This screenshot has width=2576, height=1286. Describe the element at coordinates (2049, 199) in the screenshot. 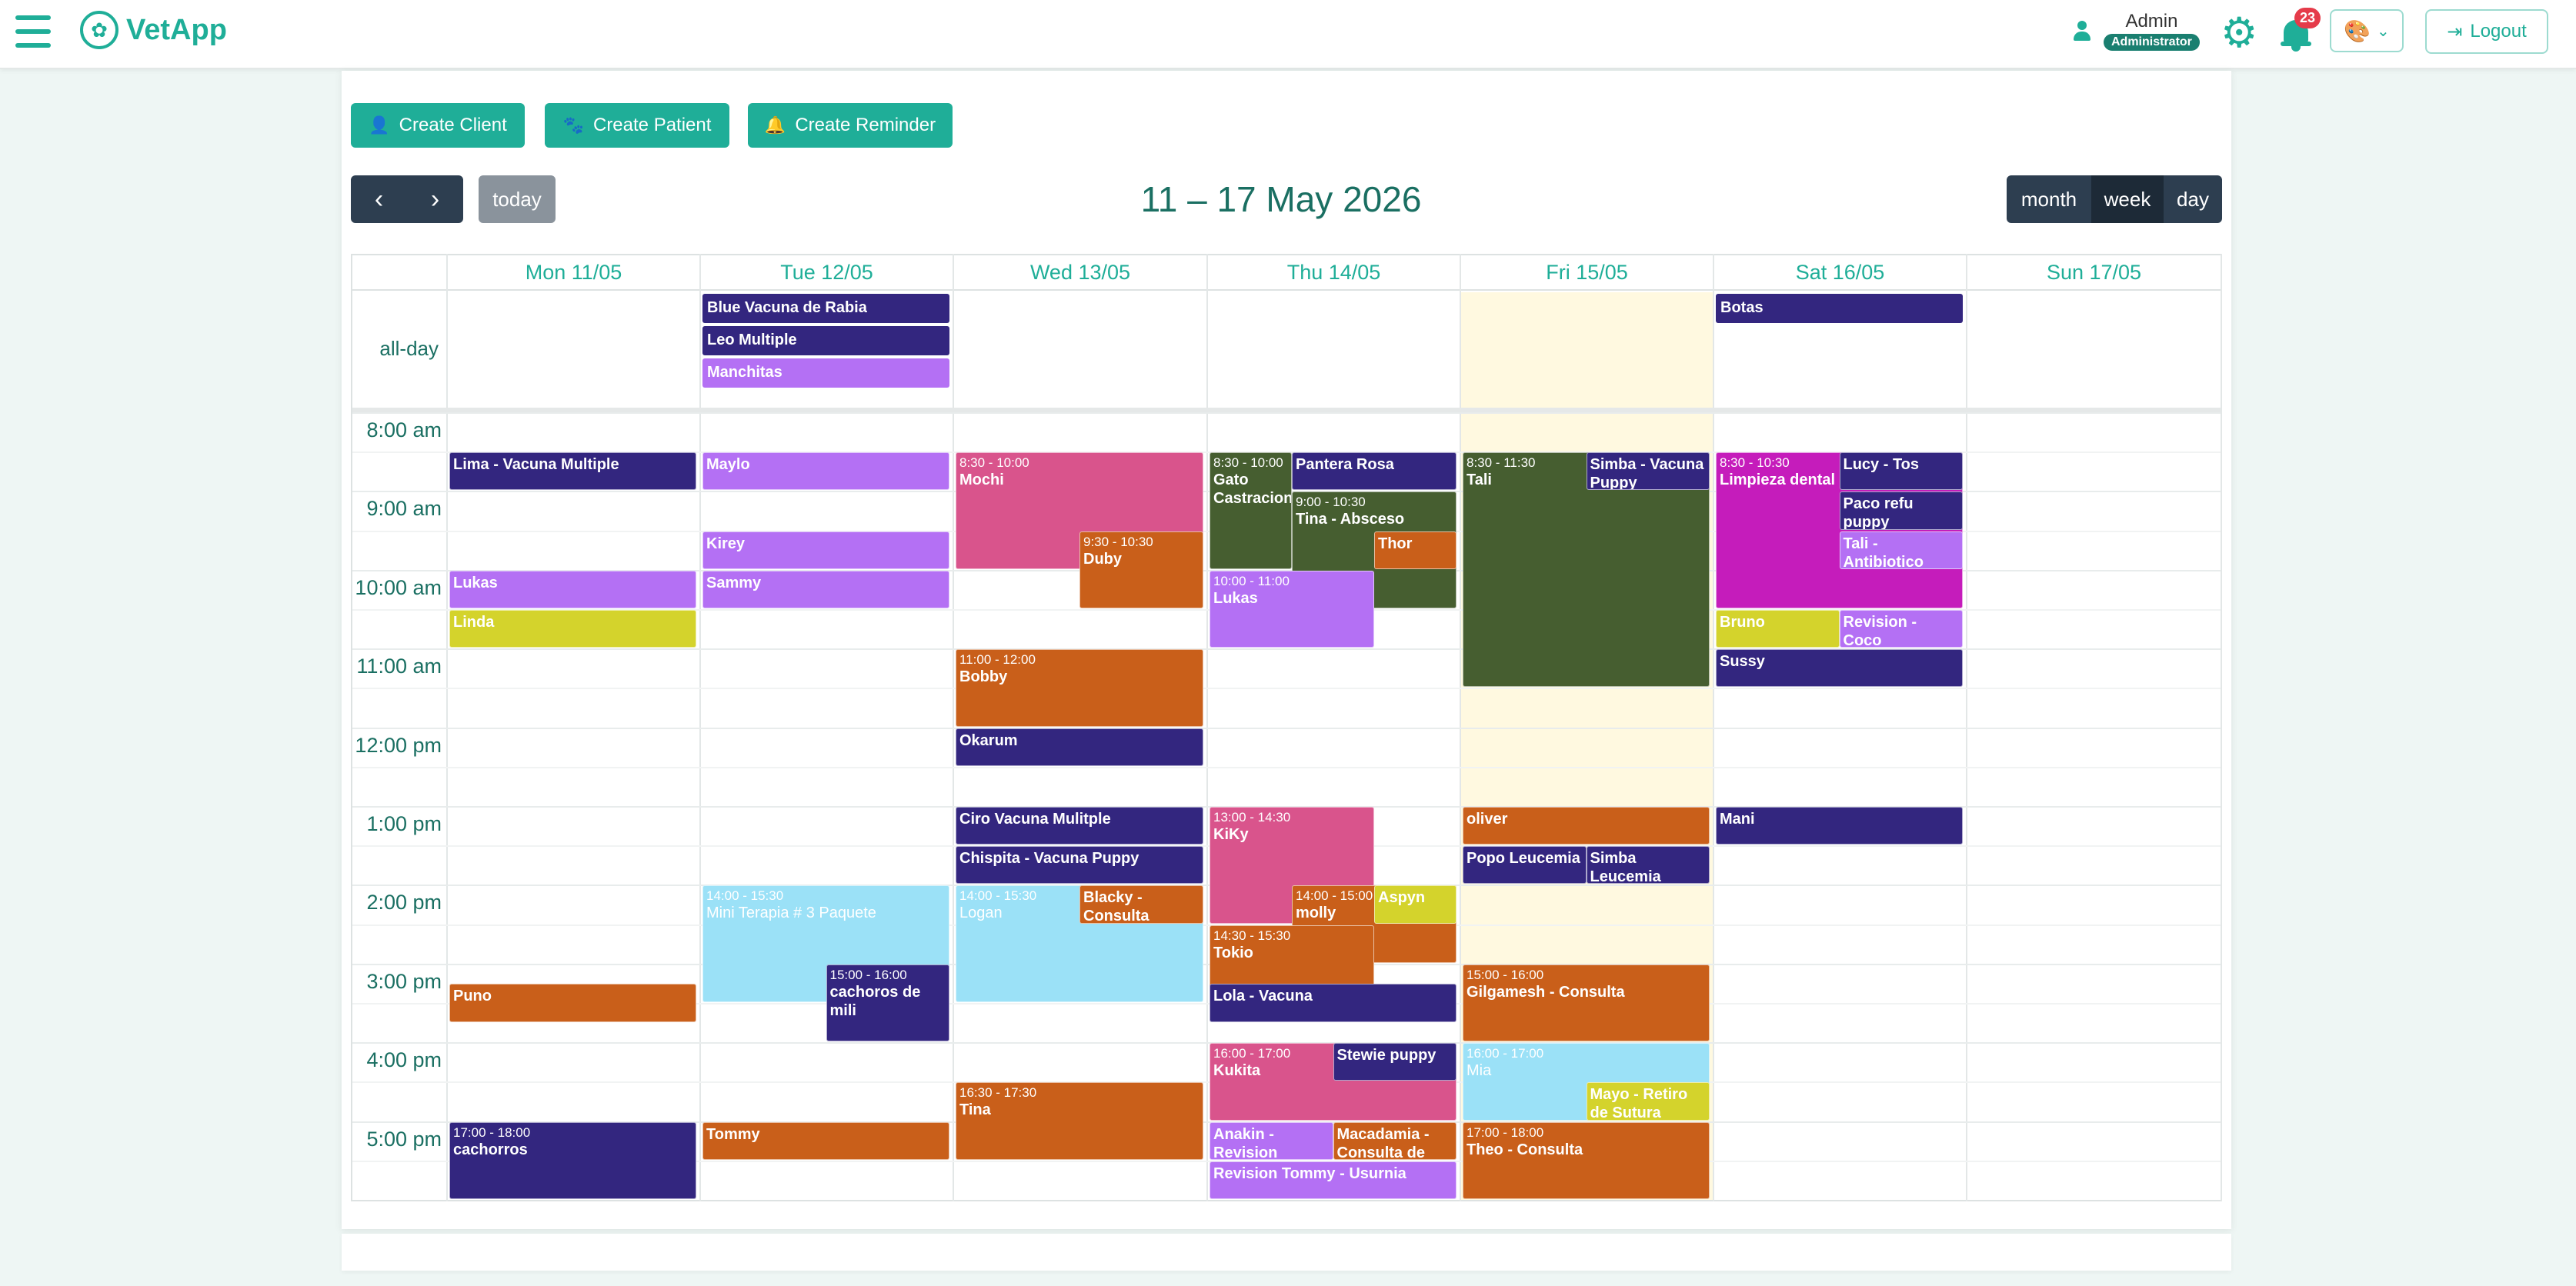

I see `month-view-button: month` at that location.